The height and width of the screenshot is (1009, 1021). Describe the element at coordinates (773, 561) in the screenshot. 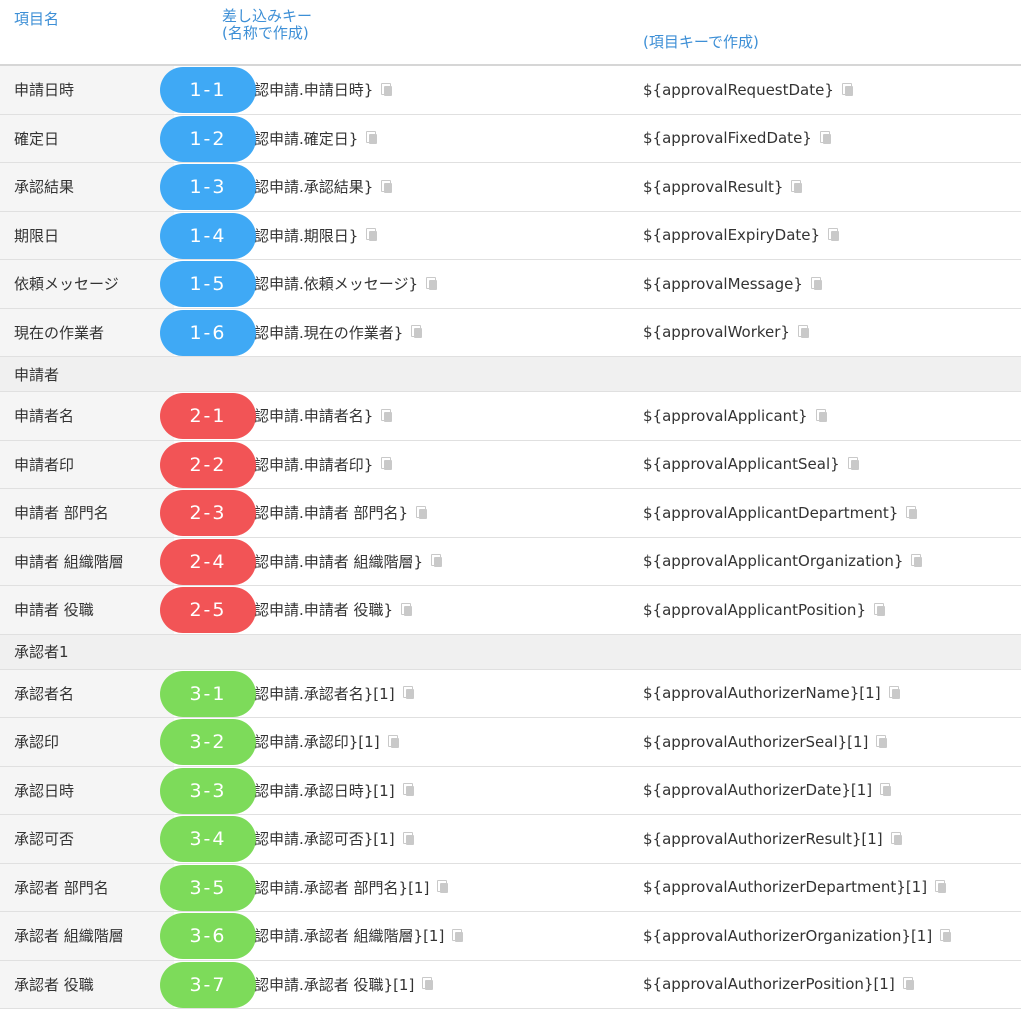

I see `item-key-text: ${approvalApplicantOrganization}` at that location.